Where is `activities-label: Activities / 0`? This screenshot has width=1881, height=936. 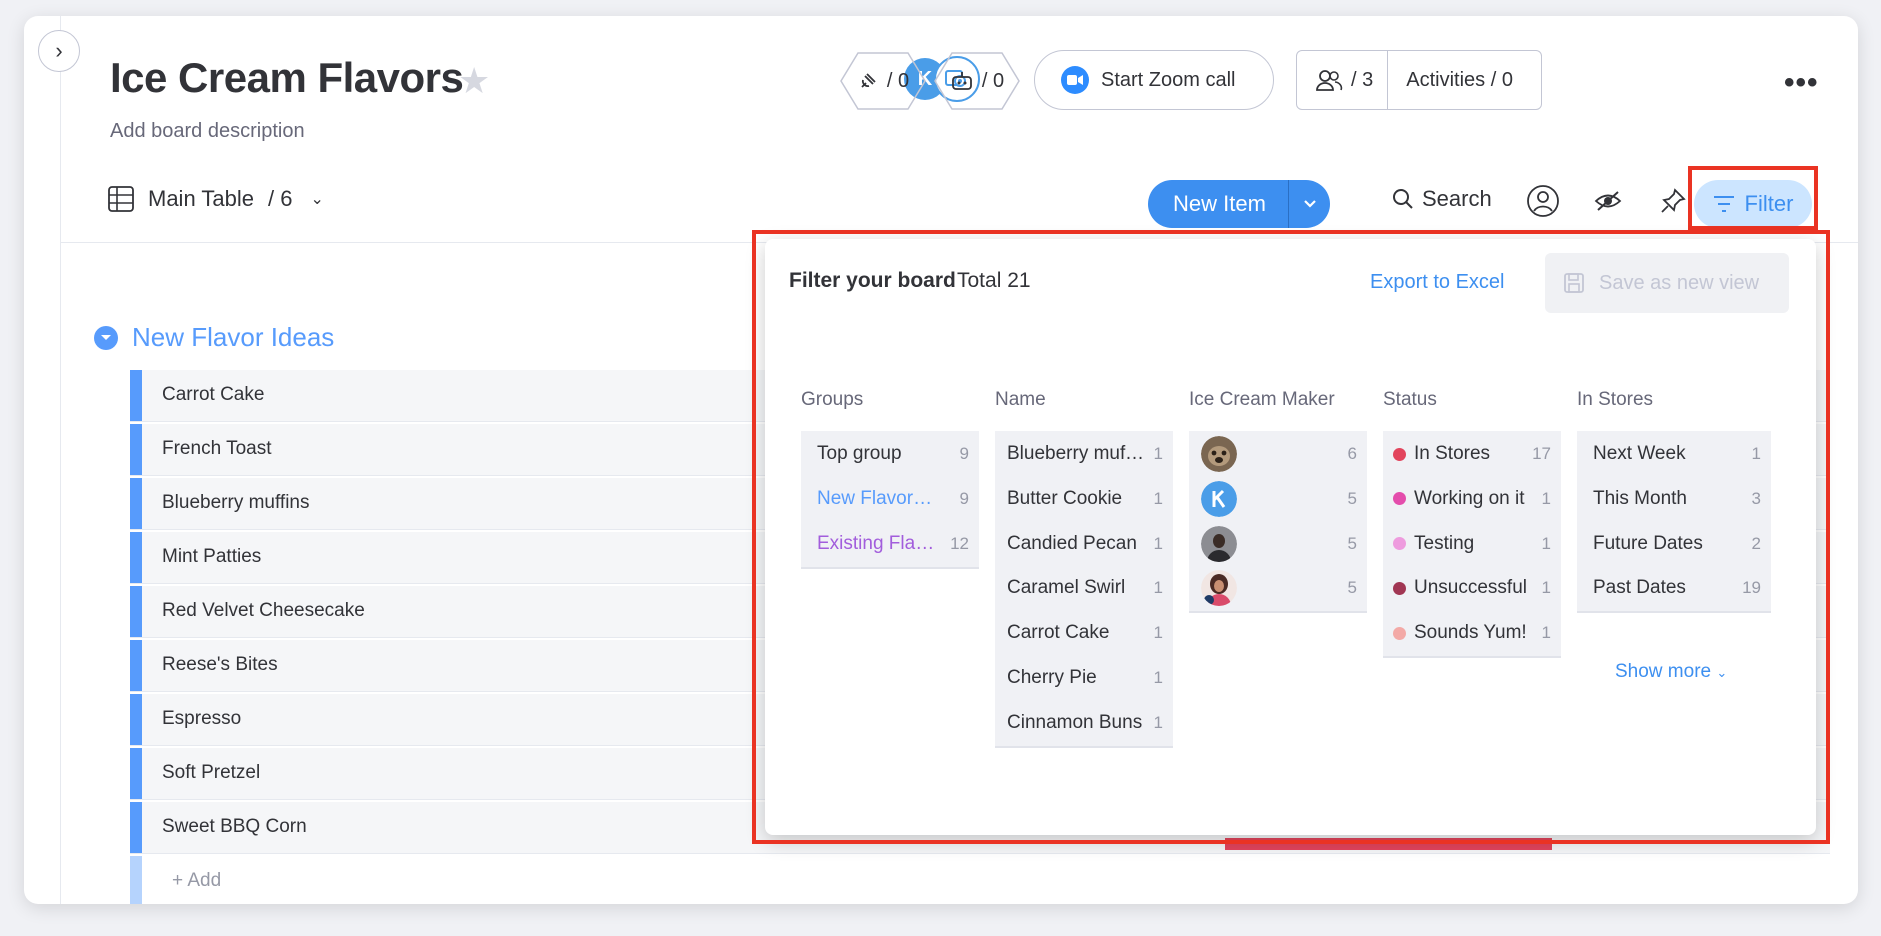
activities-label: Activities / 0 is located at coordinates (1459, 79).